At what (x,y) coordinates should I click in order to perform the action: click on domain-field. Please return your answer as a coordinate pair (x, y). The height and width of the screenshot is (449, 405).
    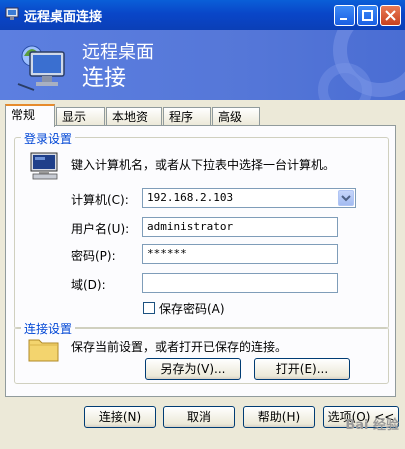
    Looking at the image, I should click on (240, 283).